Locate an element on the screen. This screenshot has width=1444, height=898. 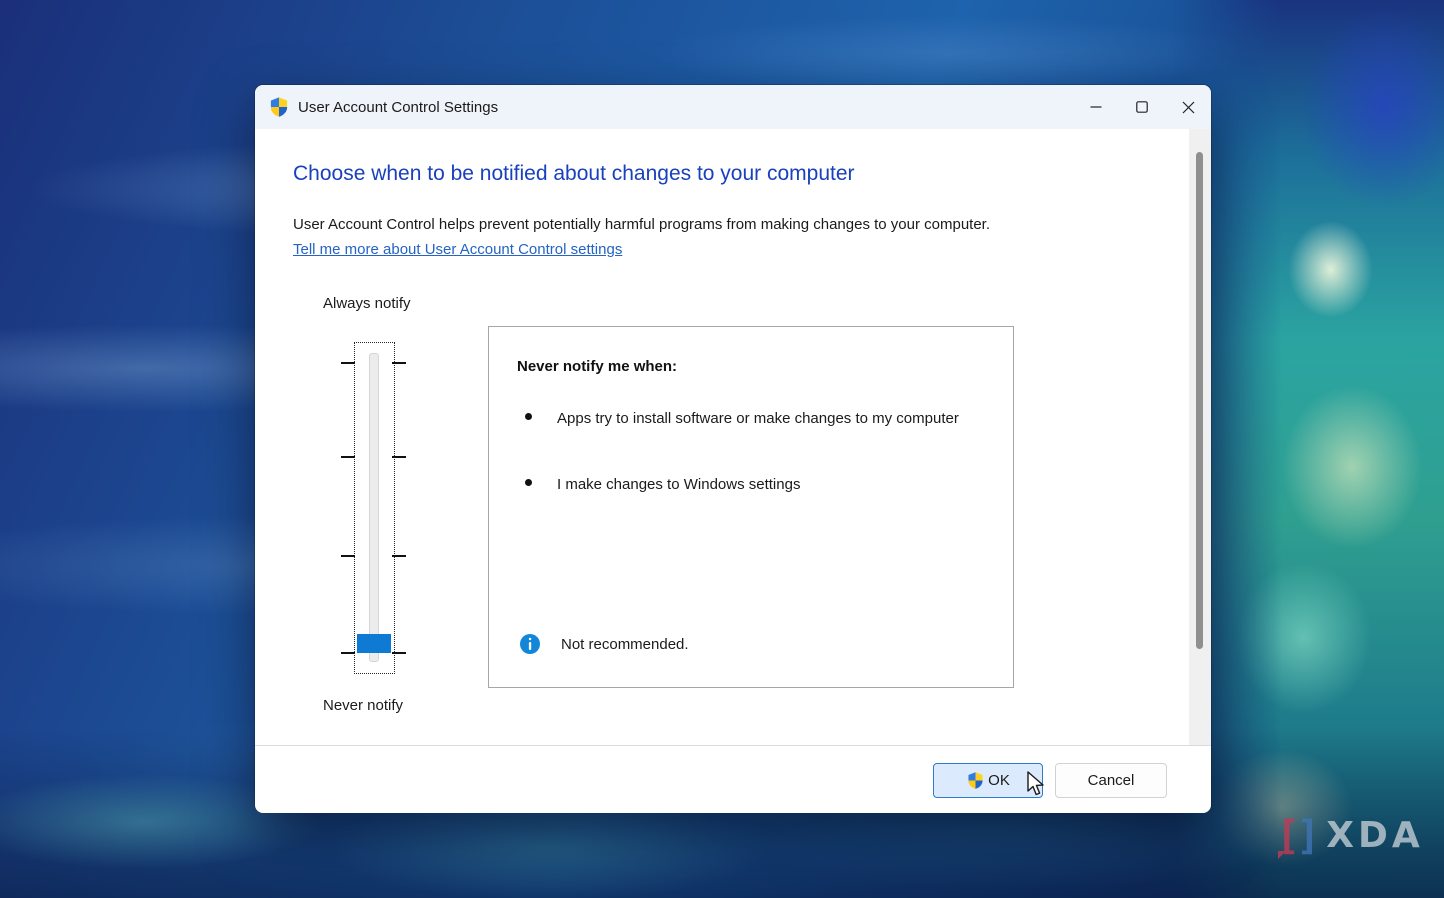
minimize-icon is located at coordinates (1096, 107).